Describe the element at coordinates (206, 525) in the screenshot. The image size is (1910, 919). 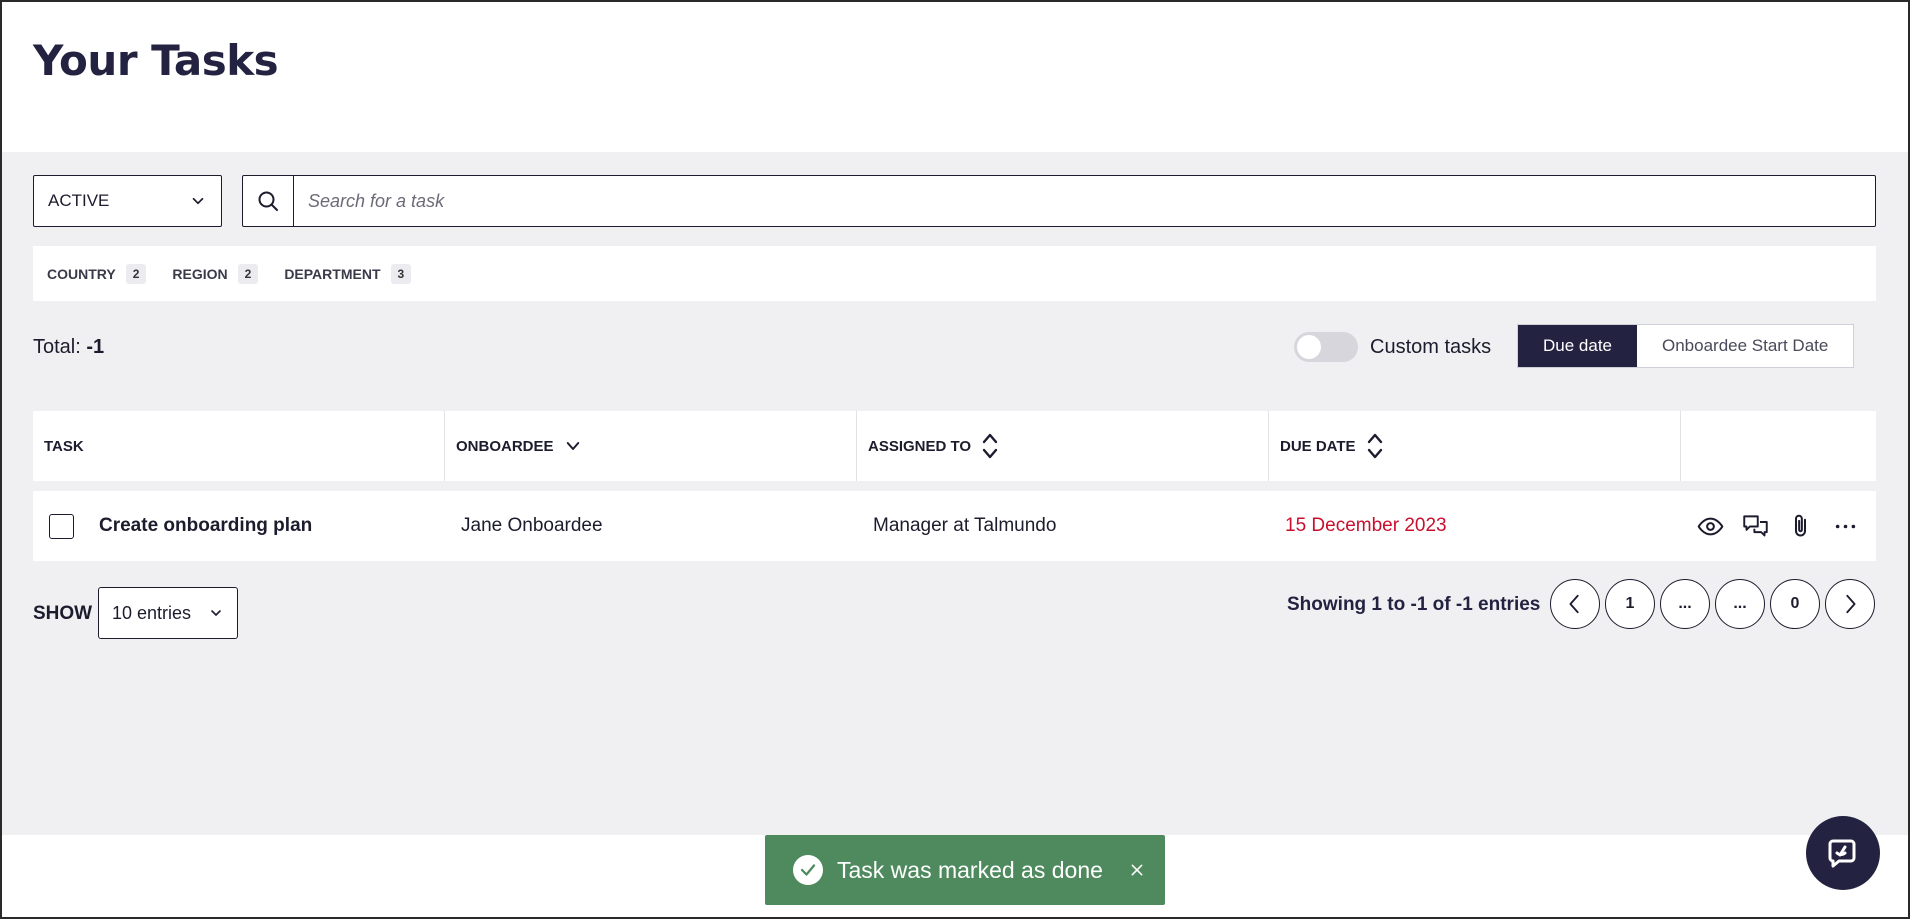
I see `task-name: Create onboarding plan` at that location.